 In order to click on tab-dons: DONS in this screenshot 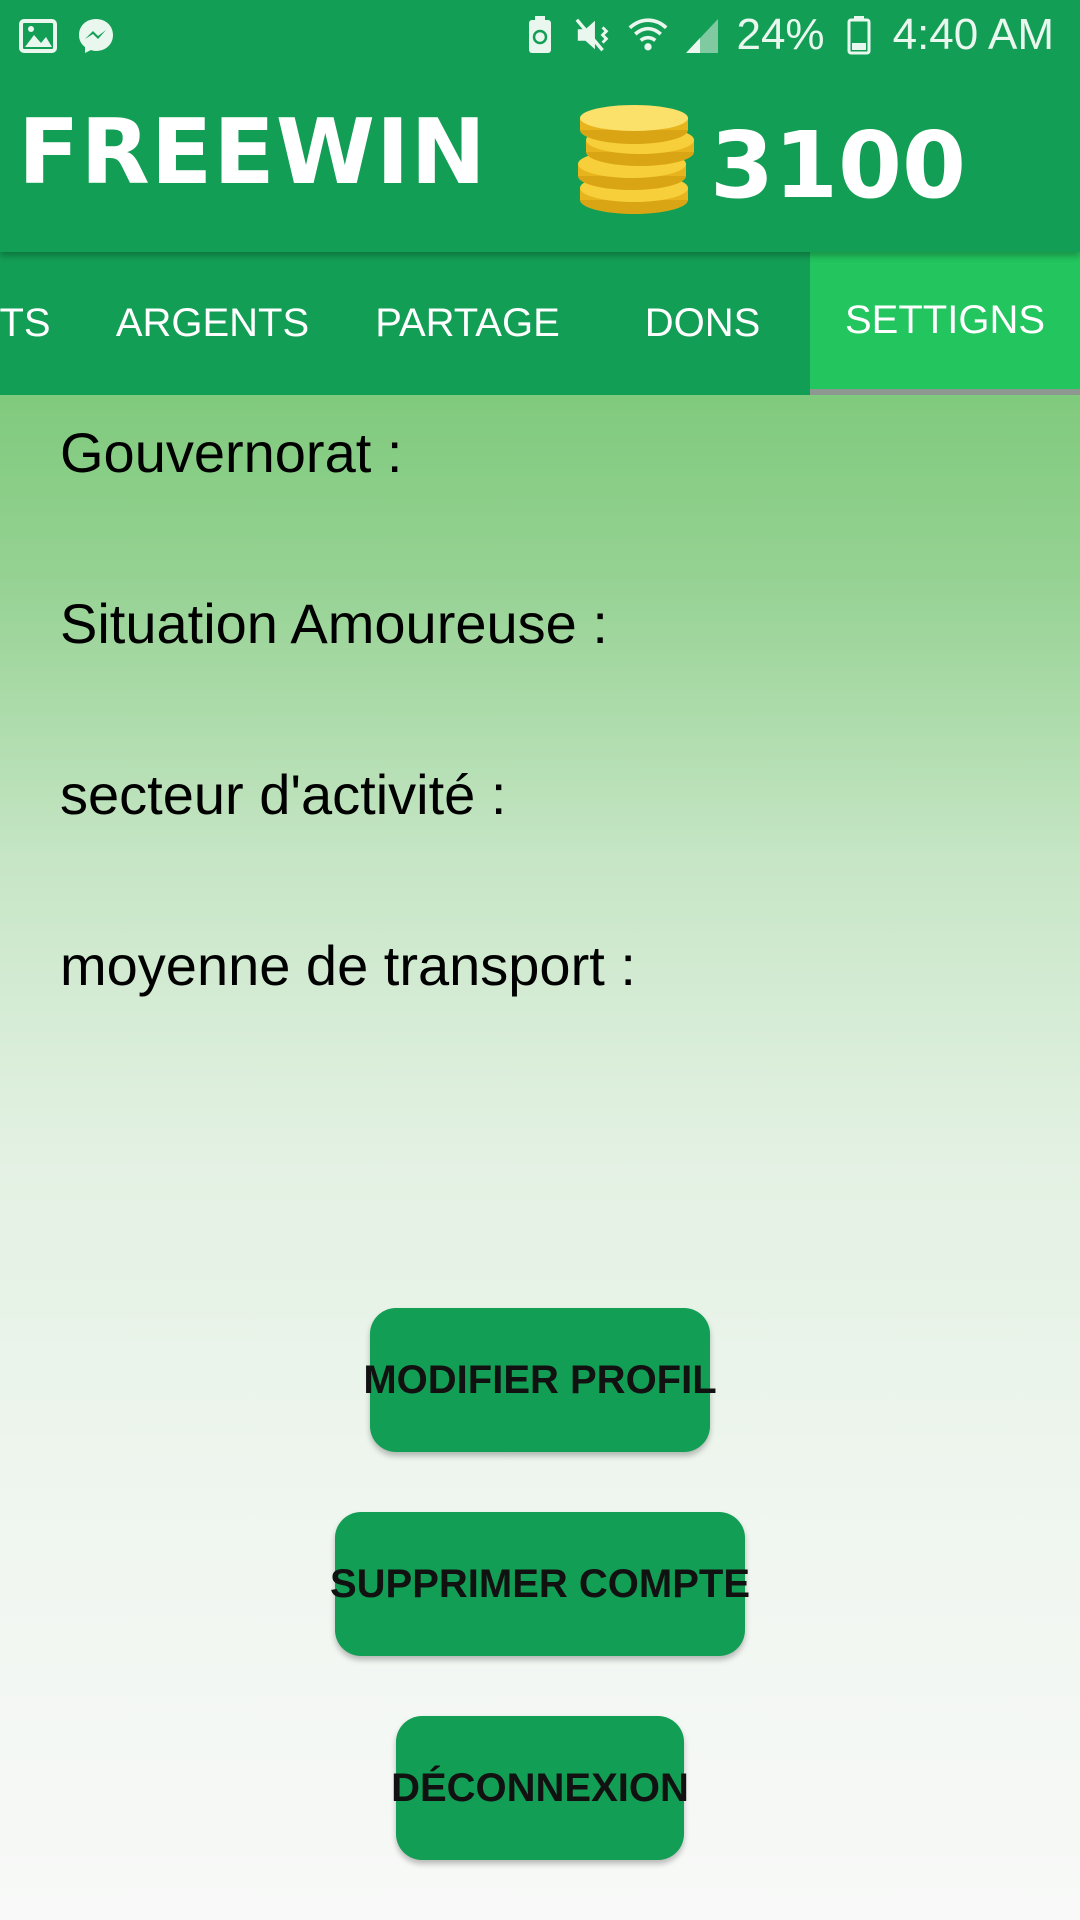, I will do `click(702, 323)`.